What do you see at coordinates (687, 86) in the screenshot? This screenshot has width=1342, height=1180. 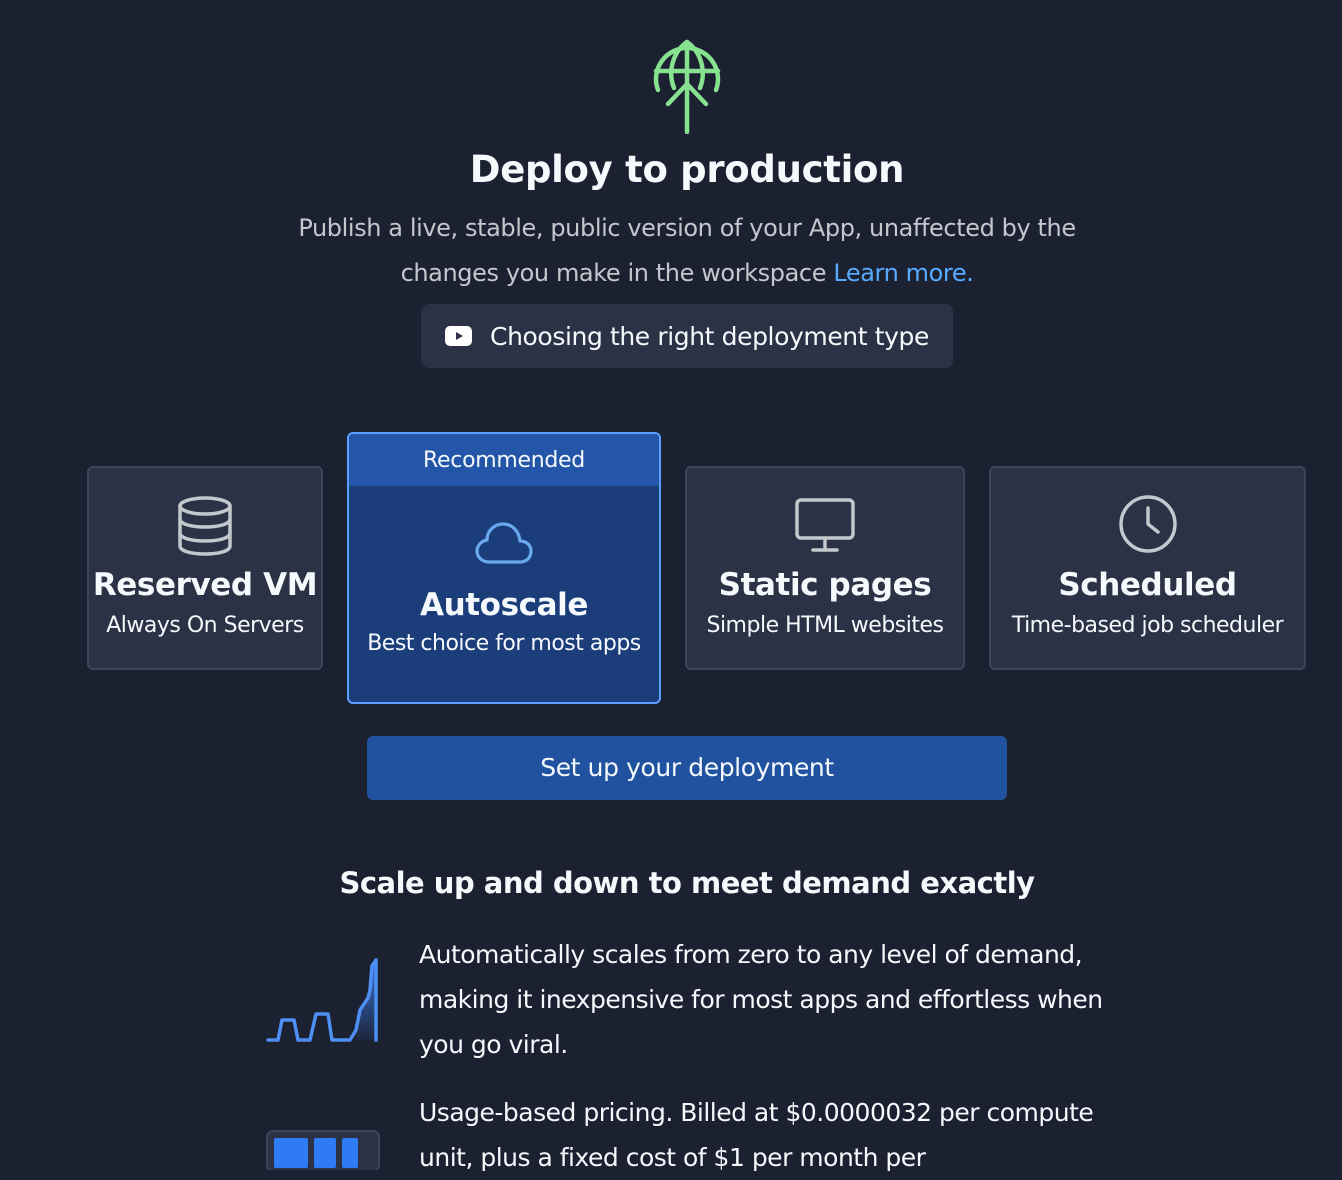 I see `globe-upload-icon` at bounding box center [687, 86].